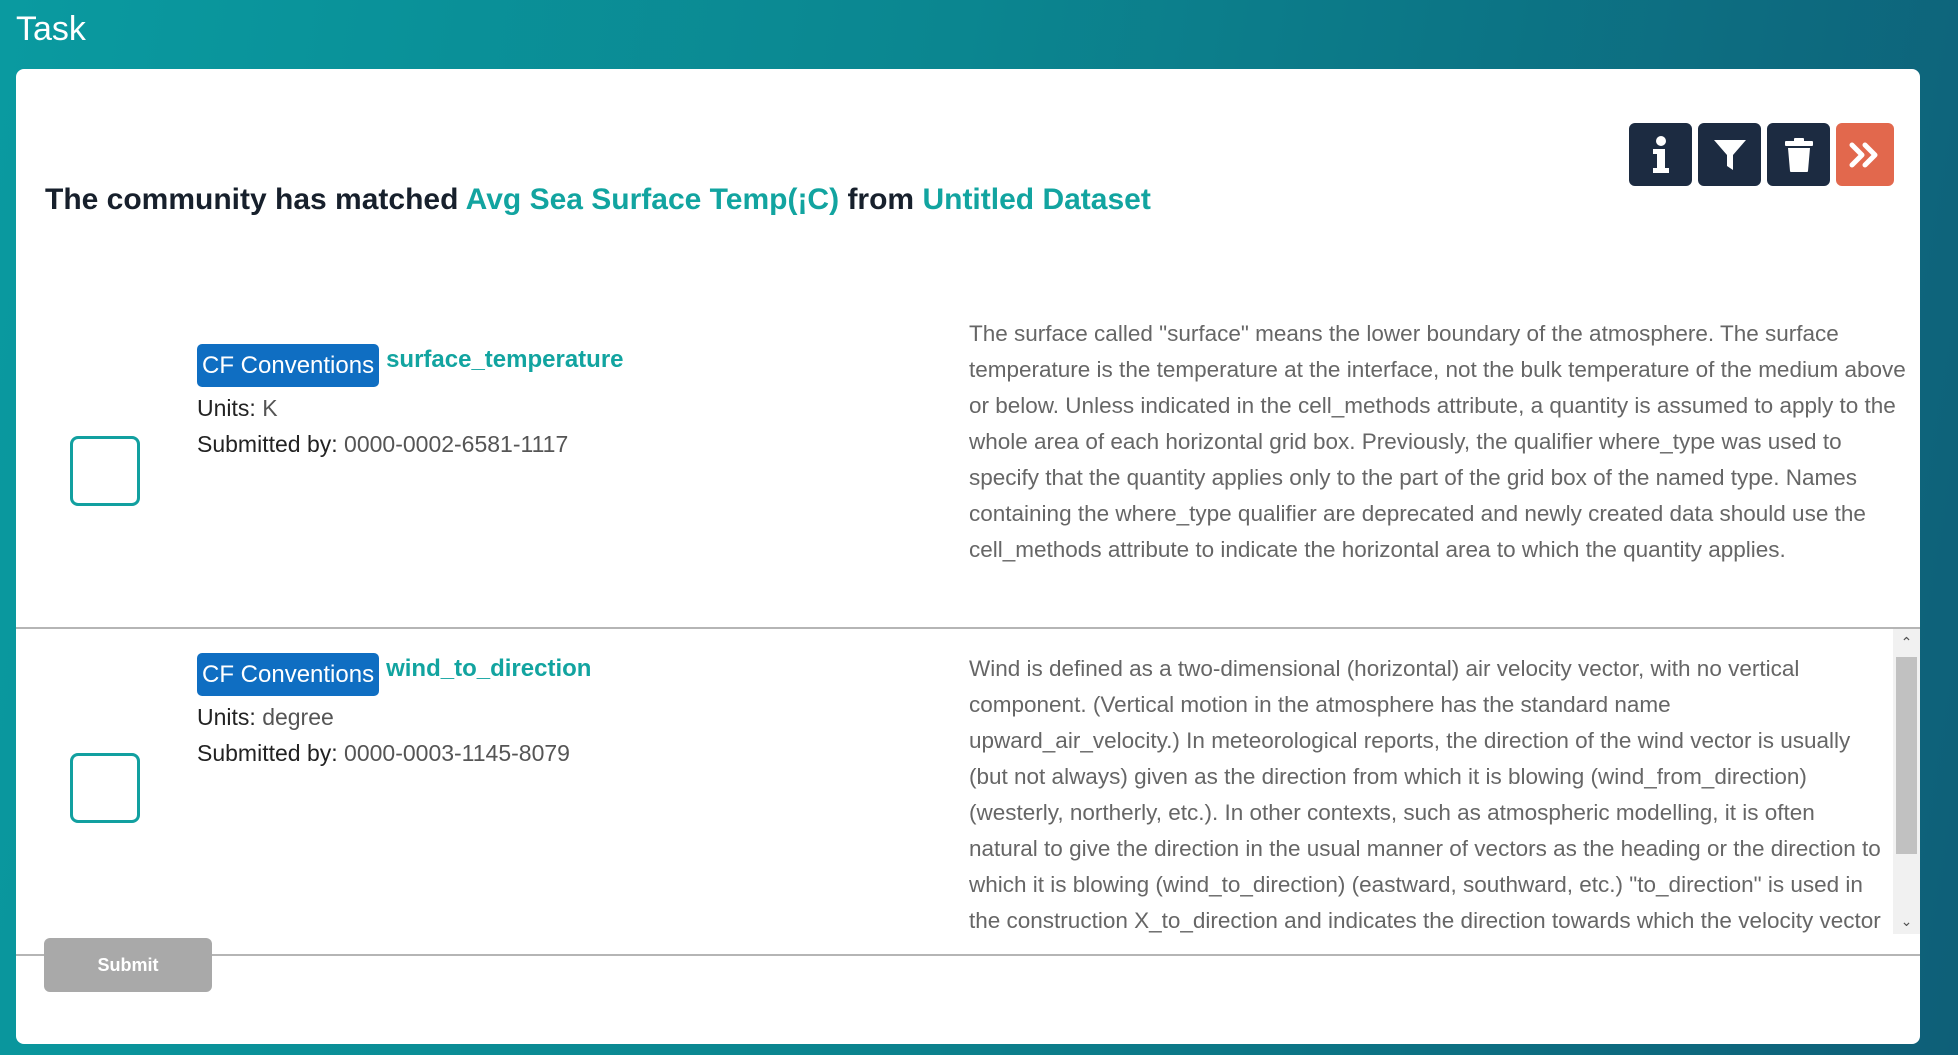  I want to click on heading-connector: from, so click(881, 199).